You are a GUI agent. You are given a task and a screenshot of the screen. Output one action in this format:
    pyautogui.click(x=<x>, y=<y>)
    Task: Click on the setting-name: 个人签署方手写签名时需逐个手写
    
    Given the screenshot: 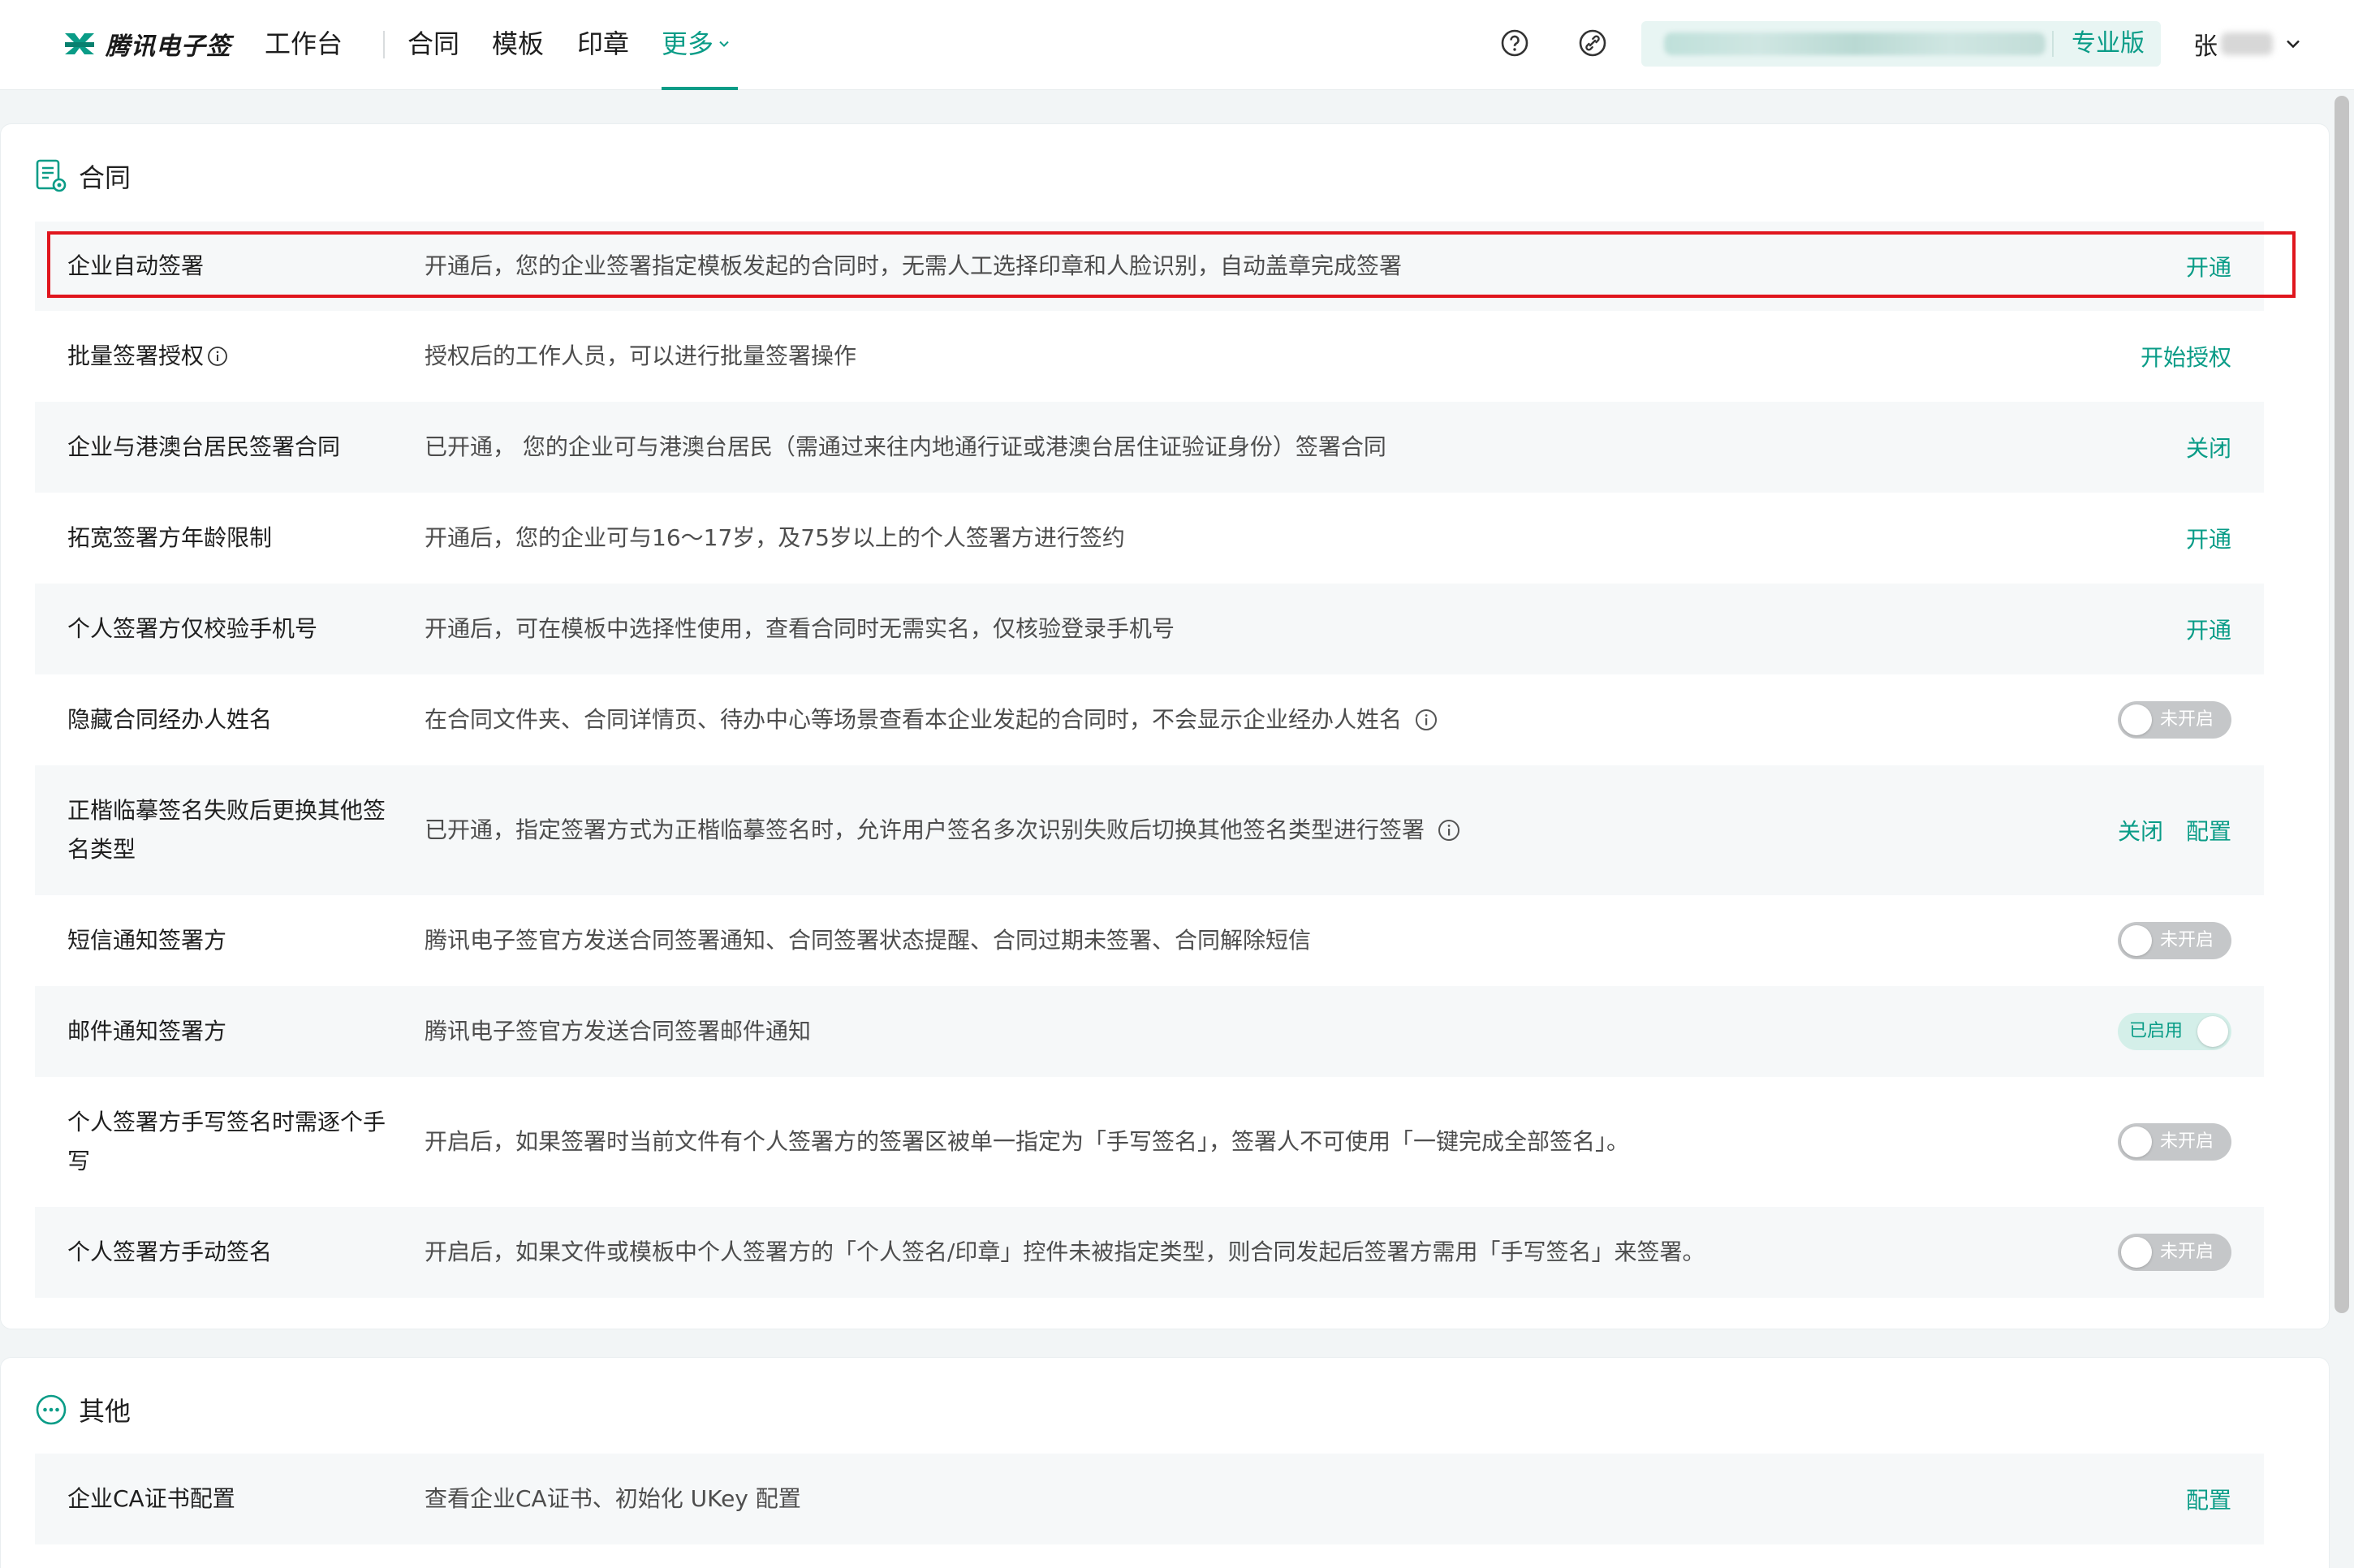 What is the action you would take?
    pyautogui.click(x=226, y=1142)
    